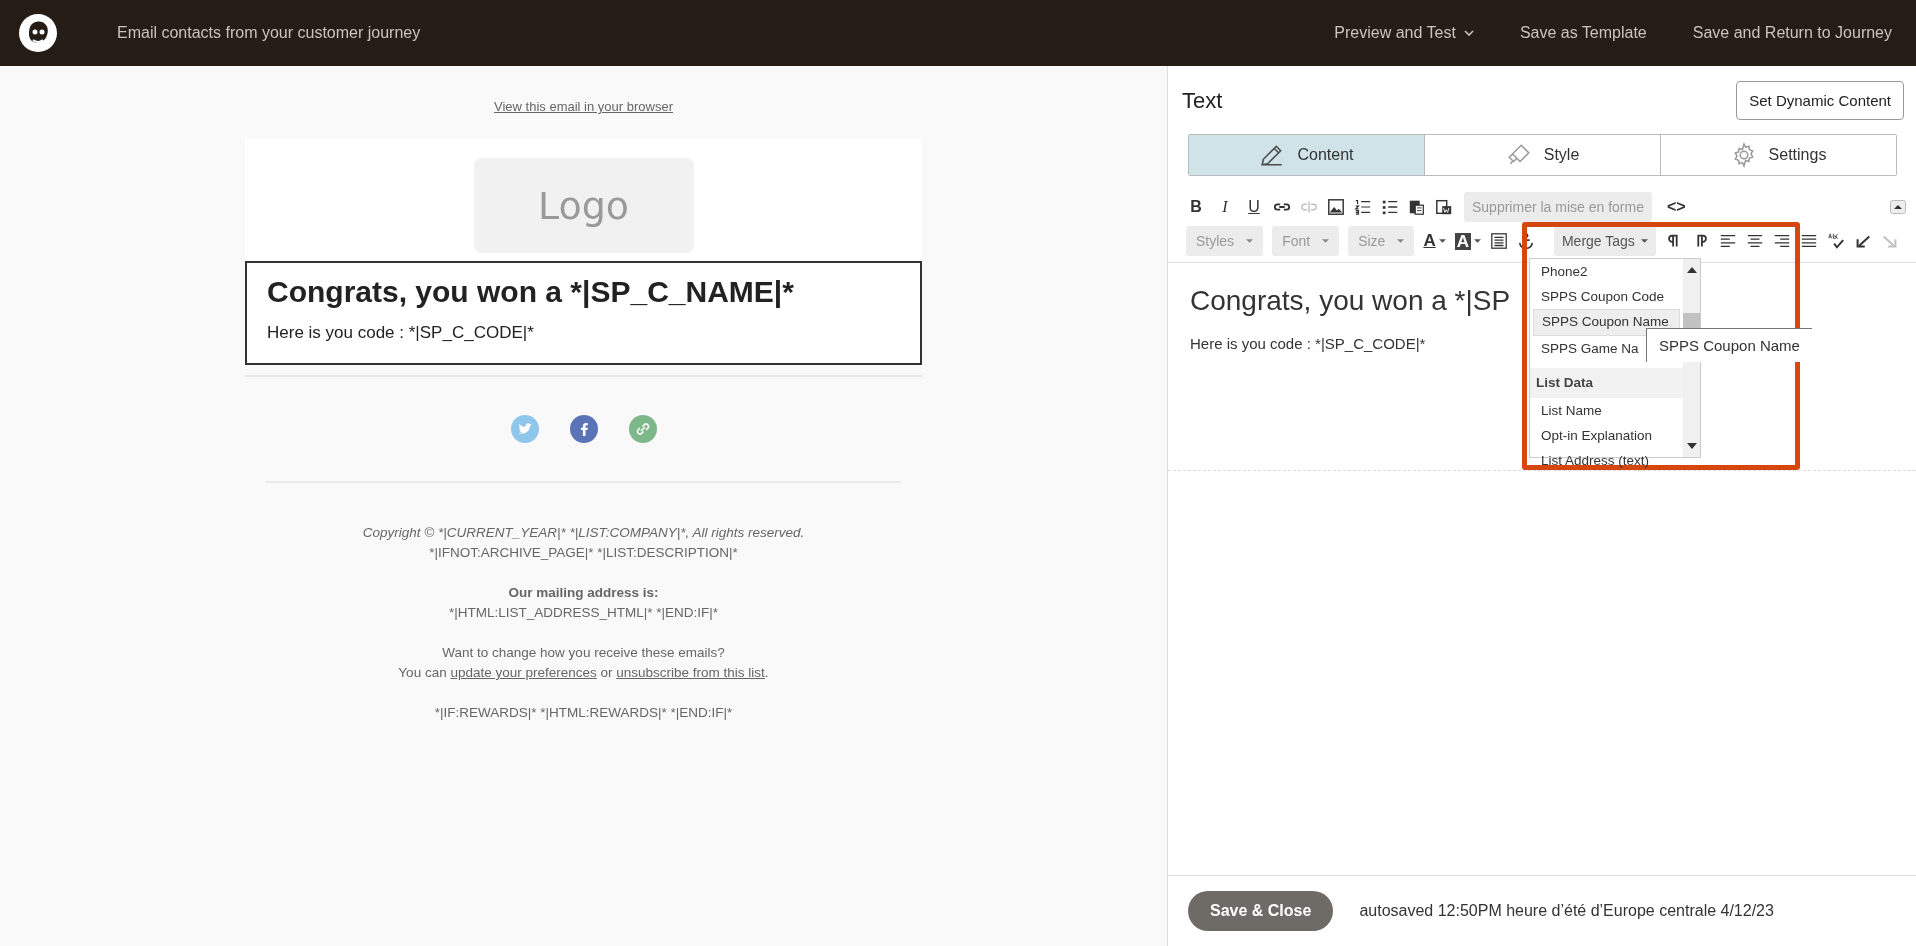  I want to click on logo-text: Logo, so click(583, 205).